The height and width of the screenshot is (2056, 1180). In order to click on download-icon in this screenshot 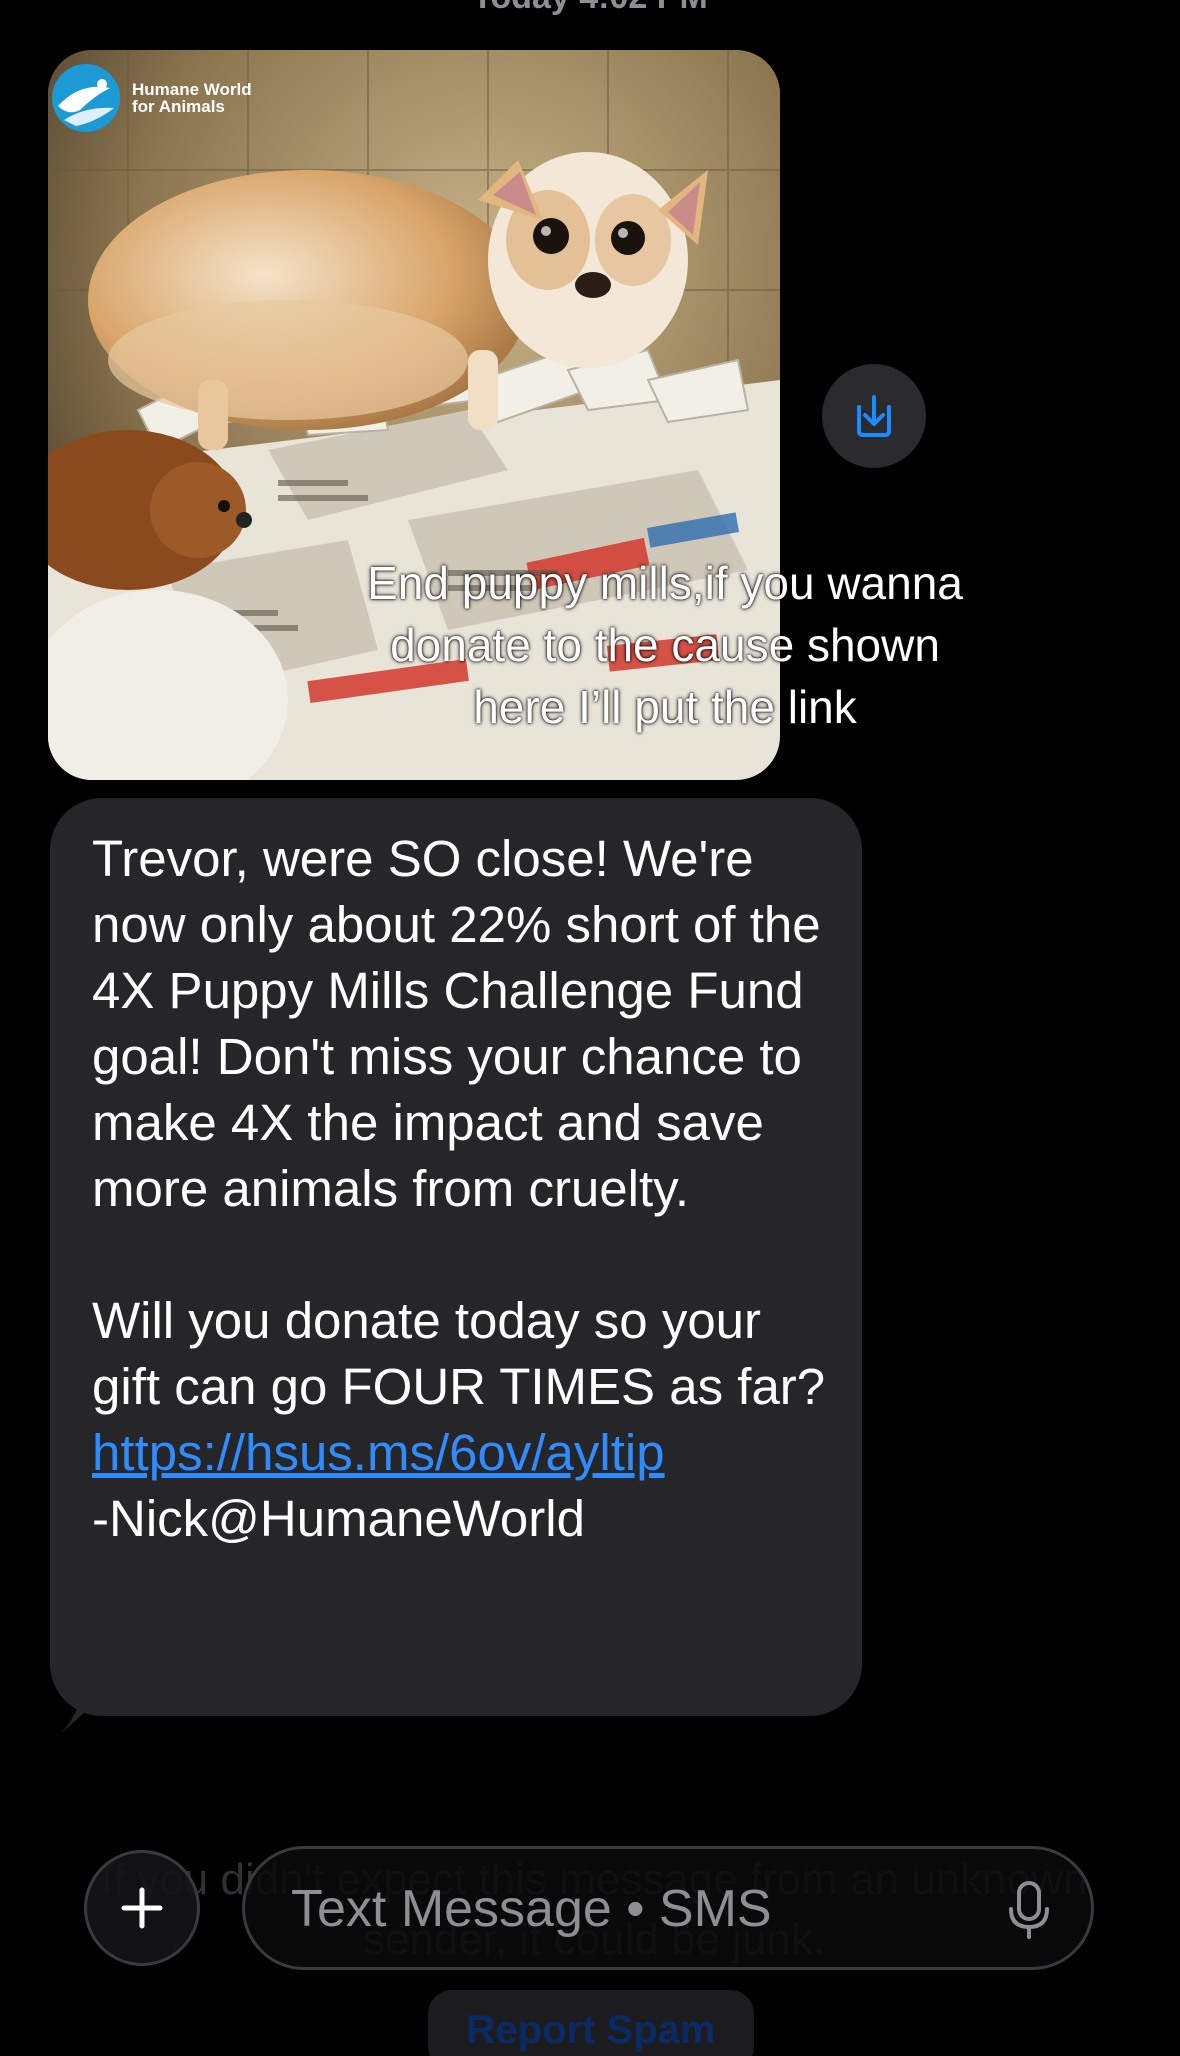, I will do `click(874, 416)`.